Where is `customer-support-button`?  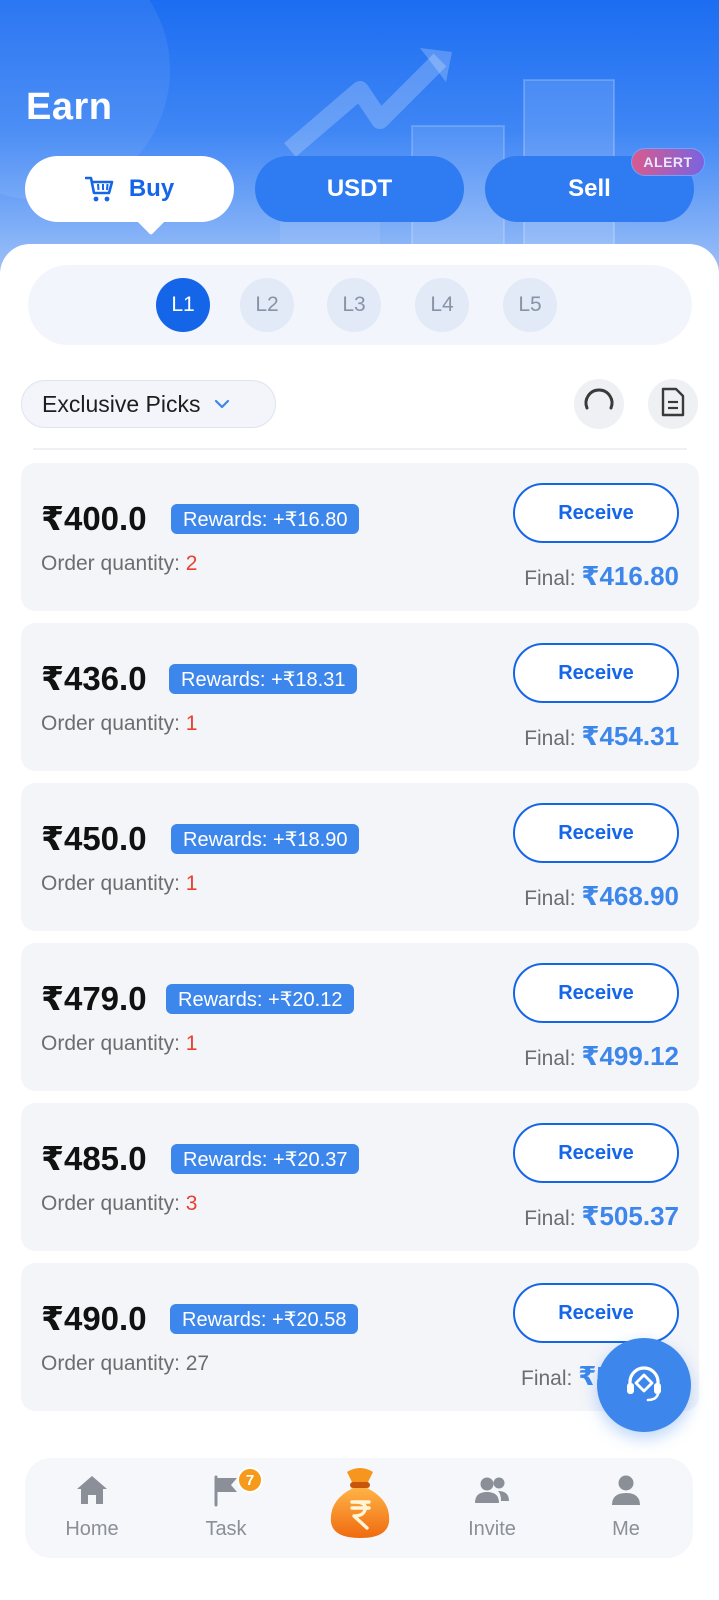
customer-support-button is located at coordinates (644, 1385).